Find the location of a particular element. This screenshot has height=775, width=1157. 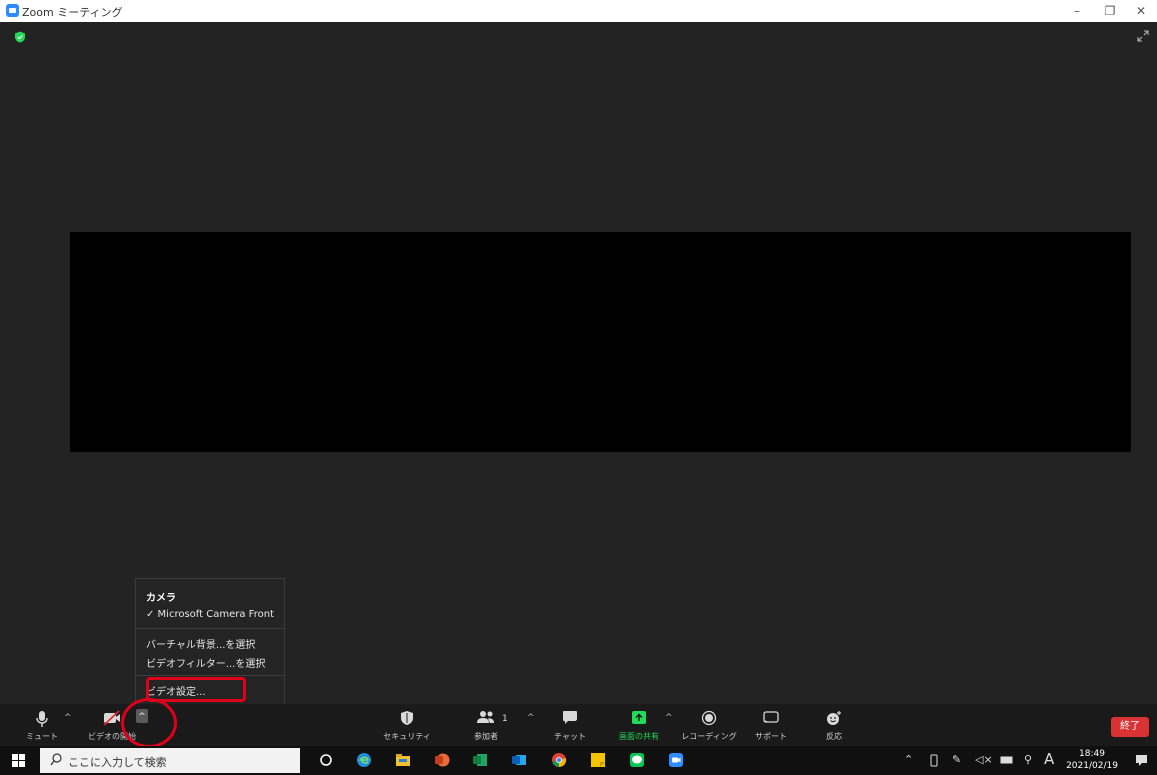

reactions-label: 反応 is located at coordinates (834, 736).